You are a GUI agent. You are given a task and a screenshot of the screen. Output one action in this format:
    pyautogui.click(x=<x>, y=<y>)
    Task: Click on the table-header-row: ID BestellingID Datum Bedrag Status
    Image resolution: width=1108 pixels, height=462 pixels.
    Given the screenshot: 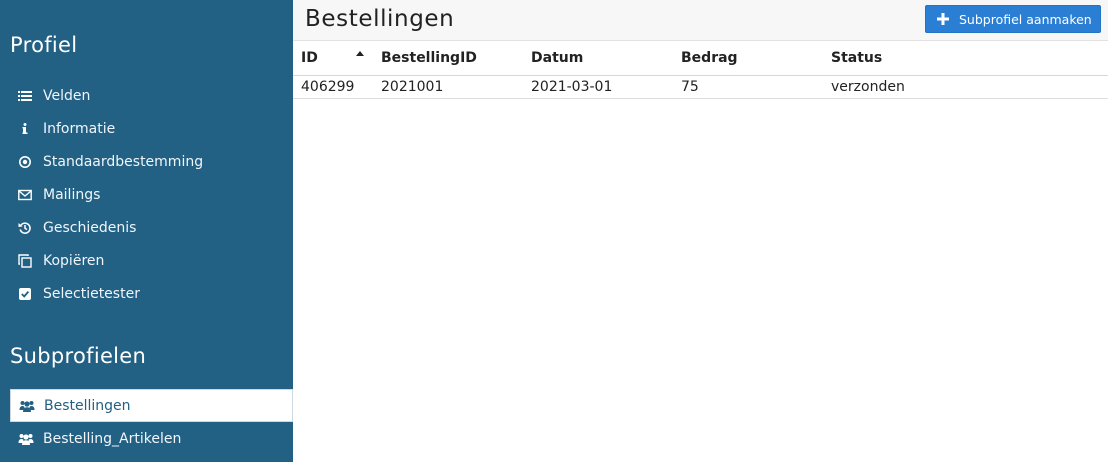 What is the action you would take?
    pyautogui.click(x=700, y=59)
    